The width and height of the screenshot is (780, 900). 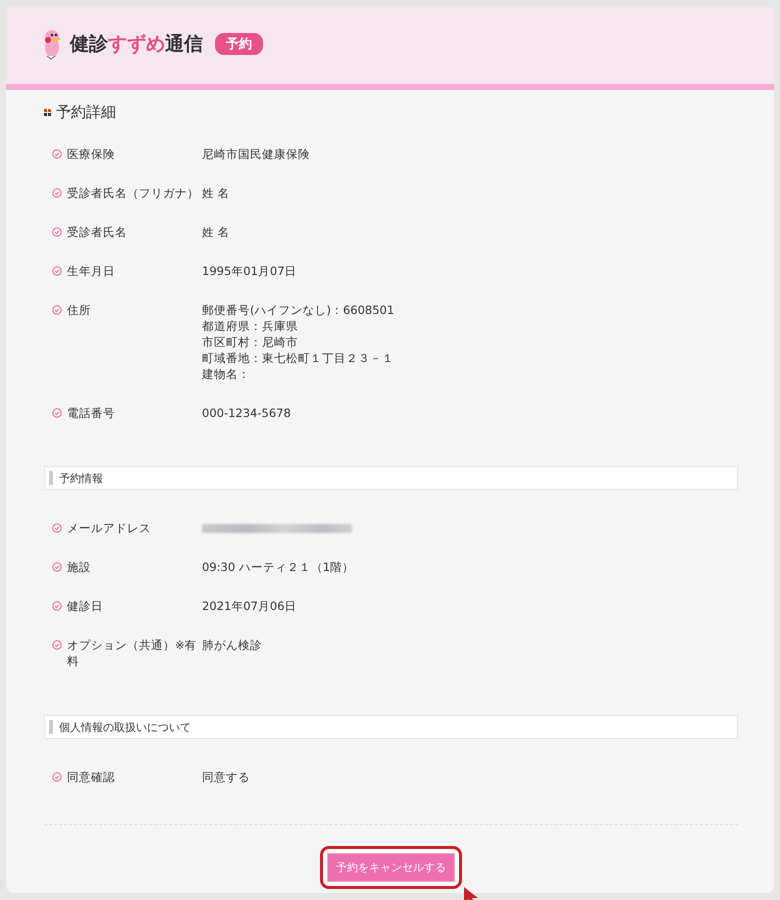 What do you see at coordinates (86, 112) in the screenshot?
I see `page-title: 予約詳細` at bounding box center [86, 112].